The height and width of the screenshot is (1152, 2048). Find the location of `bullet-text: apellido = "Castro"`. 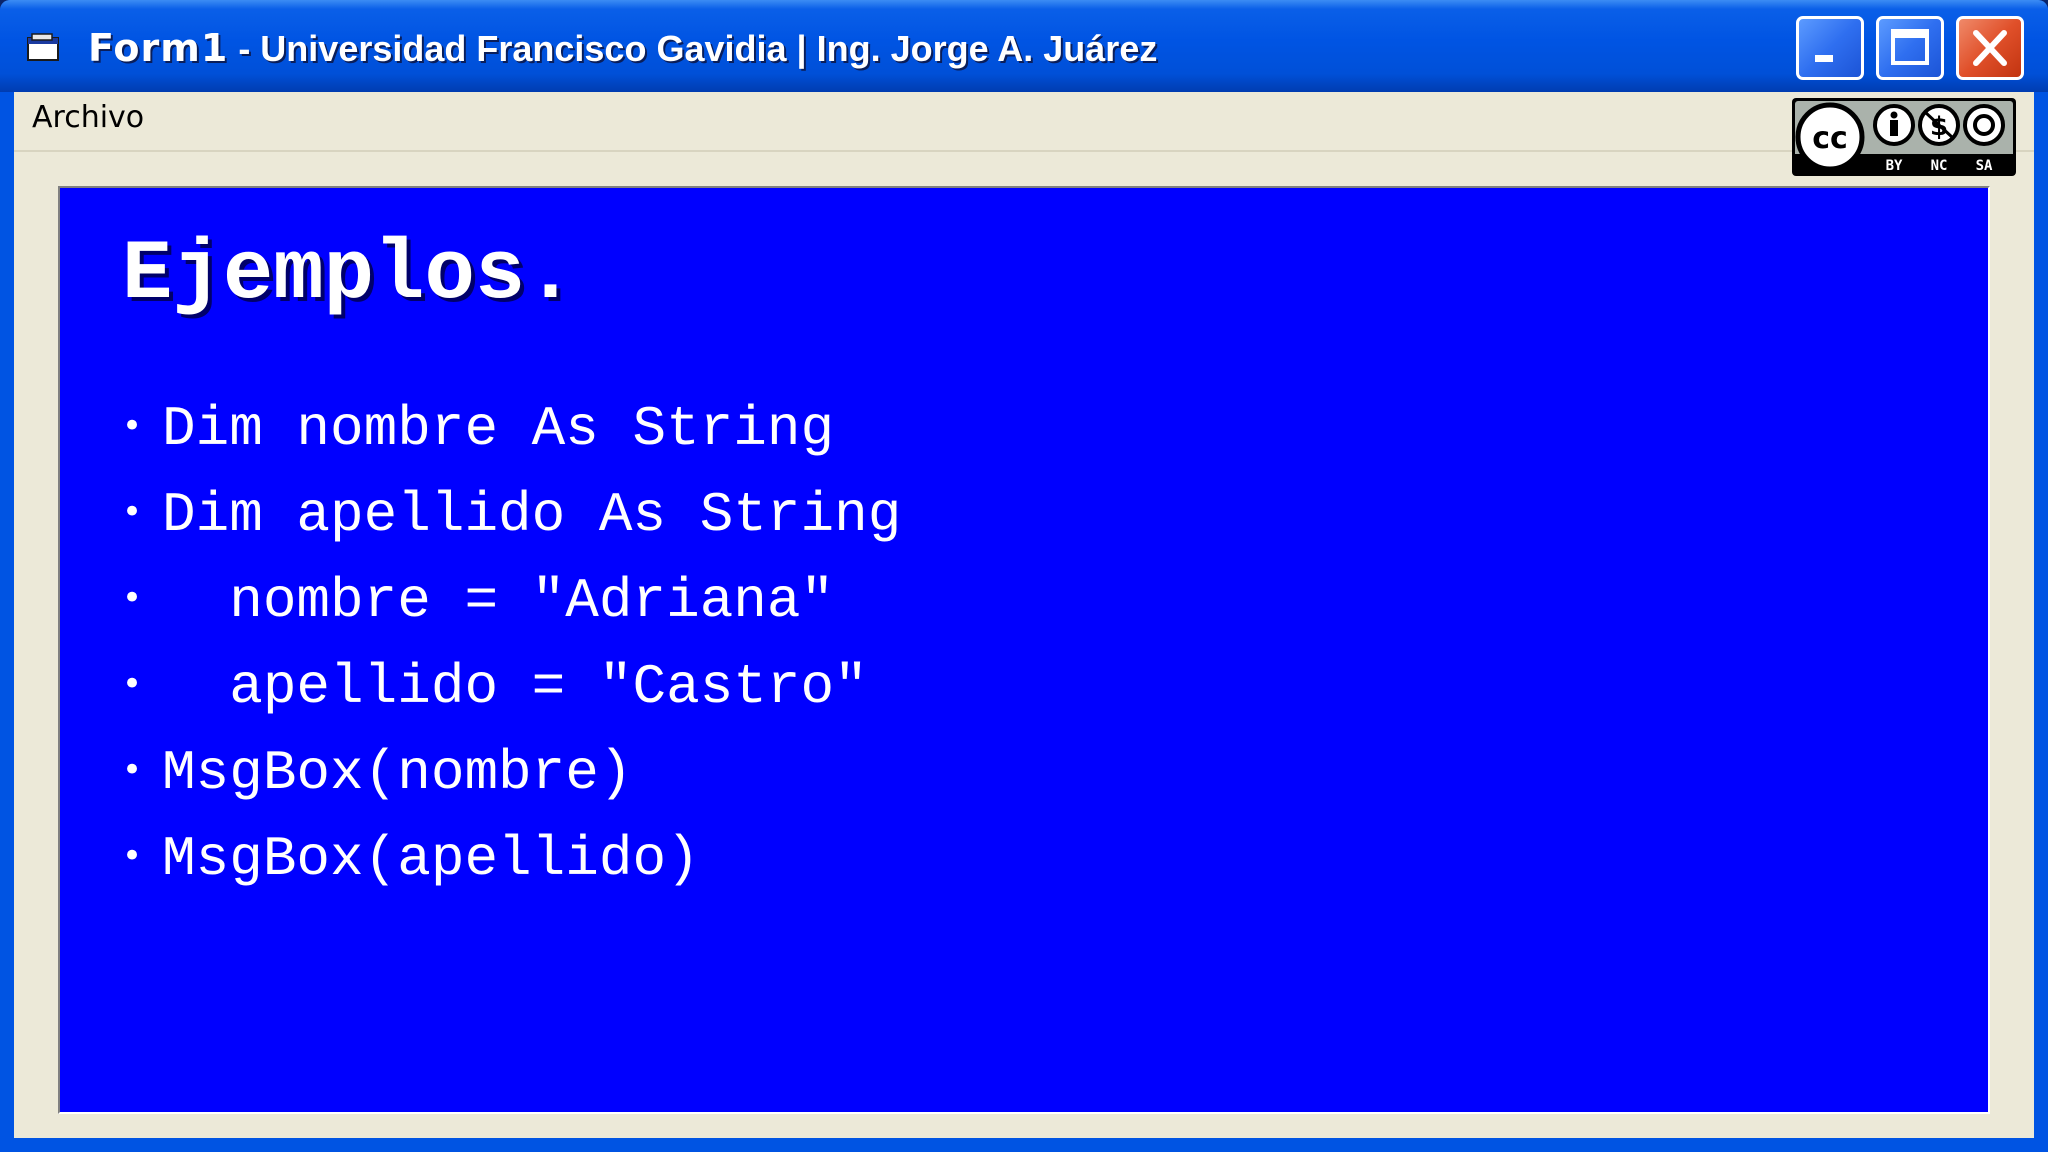

bullet-text: apellido = "Castro" is located at coordinates (515, 687).